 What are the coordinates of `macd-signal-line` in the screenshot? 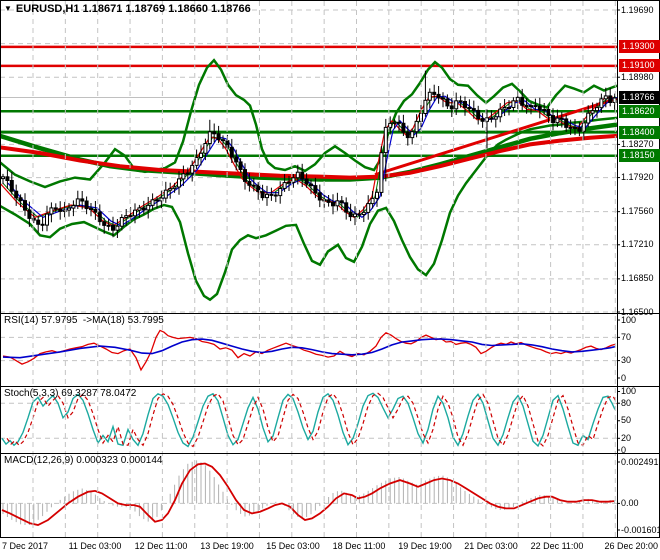 It's located at (308, 494).